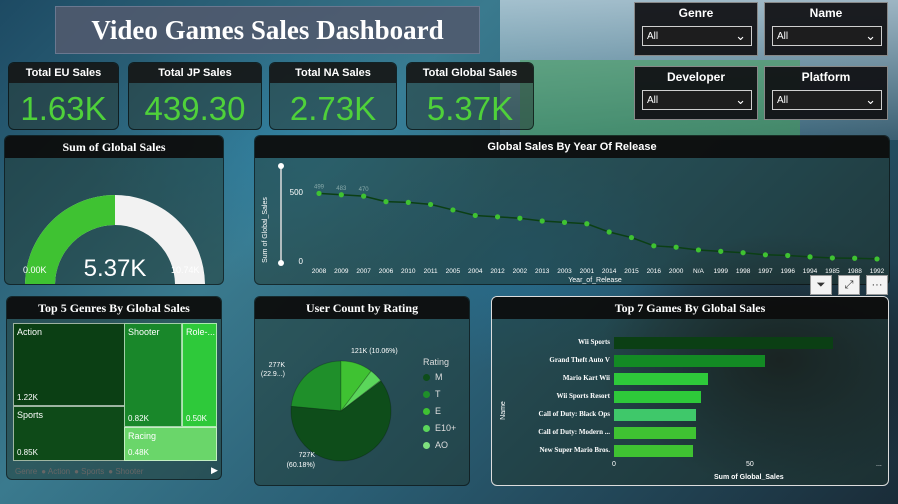 Image resolution: width=898 pixels, height=504 pixels. Describe the element at coordinates (431, 271) in the screenshot. I see `line-x-tick: 2011` at that location.